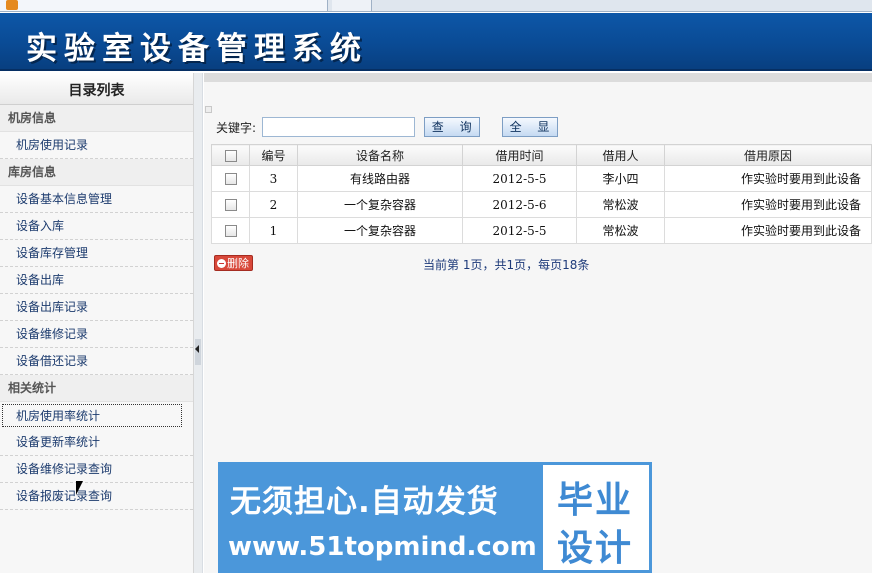 This screenshot has height=573, width=872. I want to click on sidebar-item-room-usage-log: 机房使用记录, so click(96, 145).